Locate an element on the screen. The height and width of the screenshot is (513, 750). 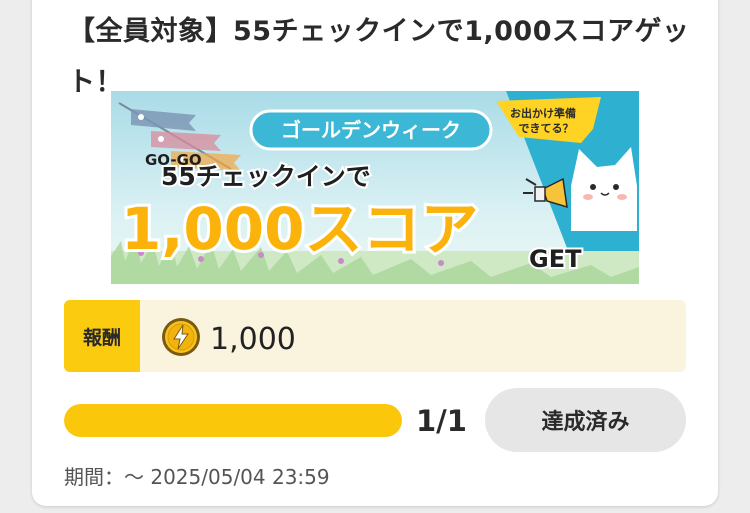
progress-count: 1/1 is located at coordinates (441, 421).